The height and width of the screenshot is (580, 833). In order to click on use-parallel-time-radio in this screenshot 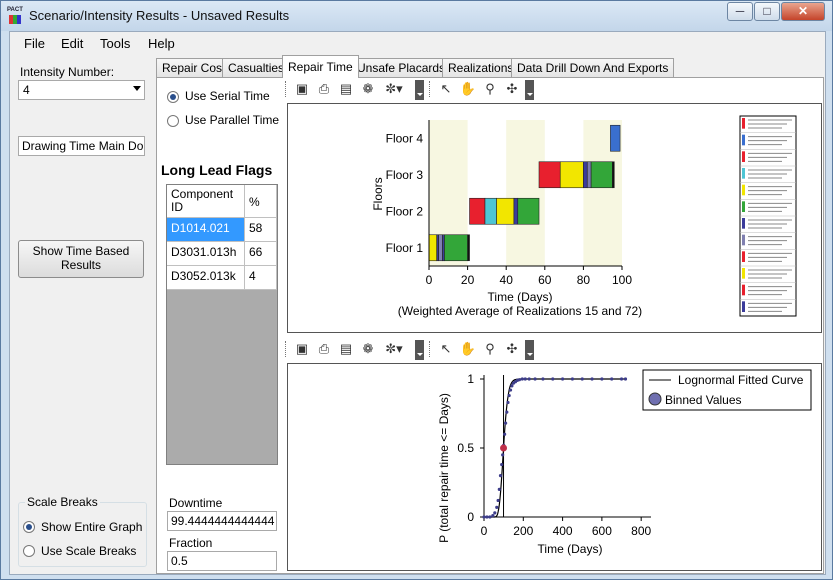, I will do `click(173, 121)`.